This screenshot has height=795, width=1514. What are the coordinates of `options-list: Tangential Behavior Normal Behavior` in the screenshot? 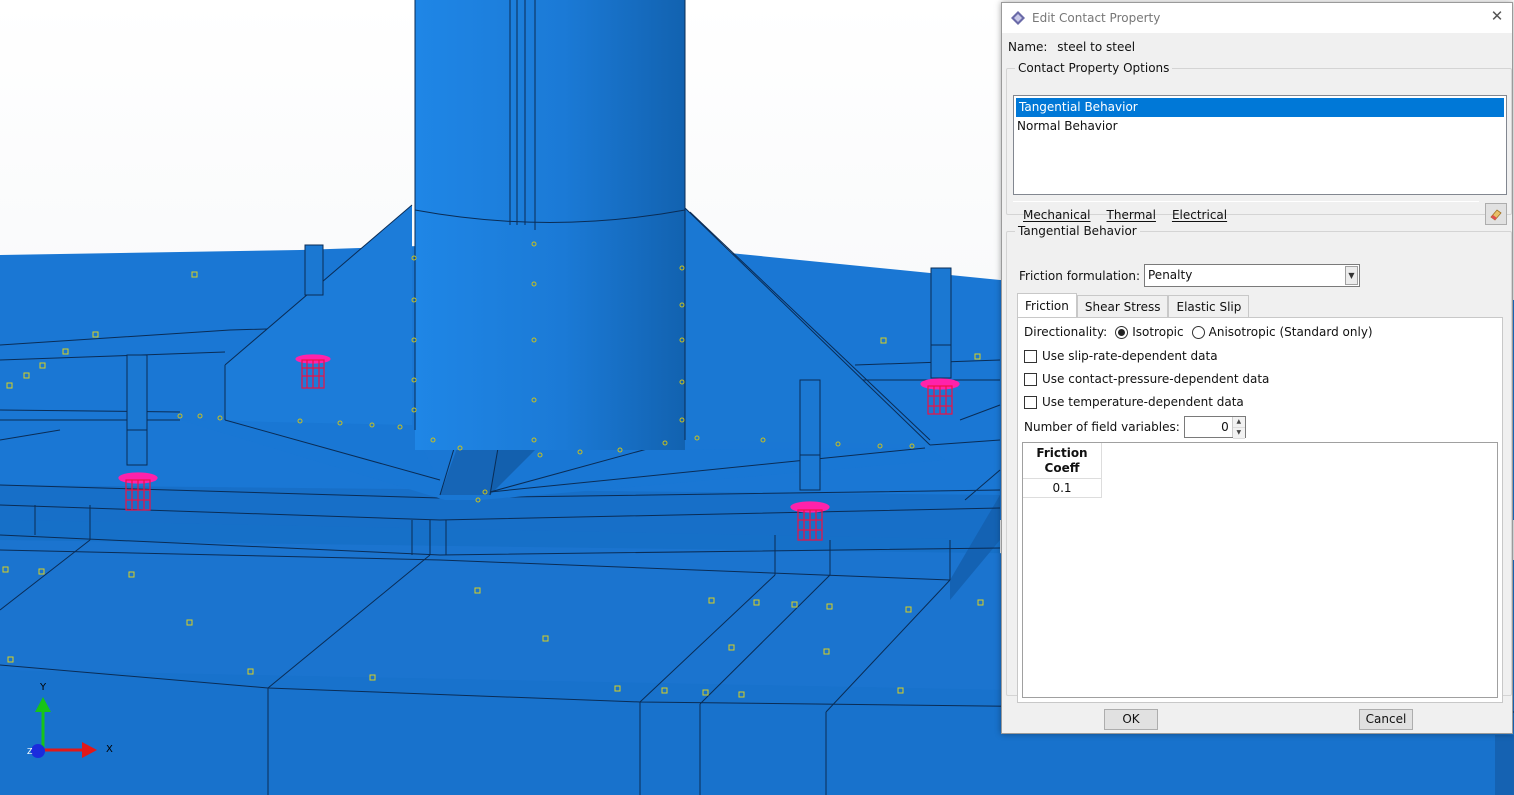 It's located at (1260, 145).